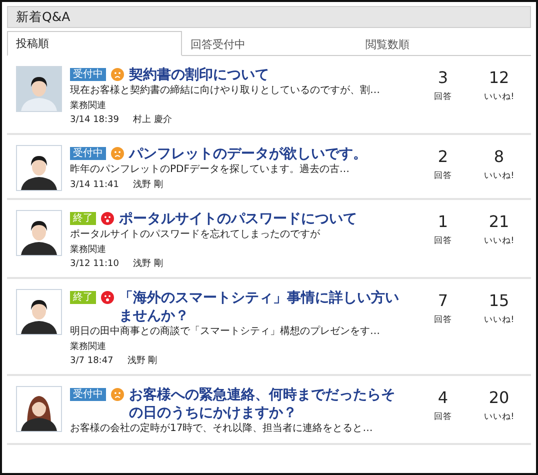  Describe the element at coordinates (499, 157) in the screenshot. I see `like-count: 8` at that location.